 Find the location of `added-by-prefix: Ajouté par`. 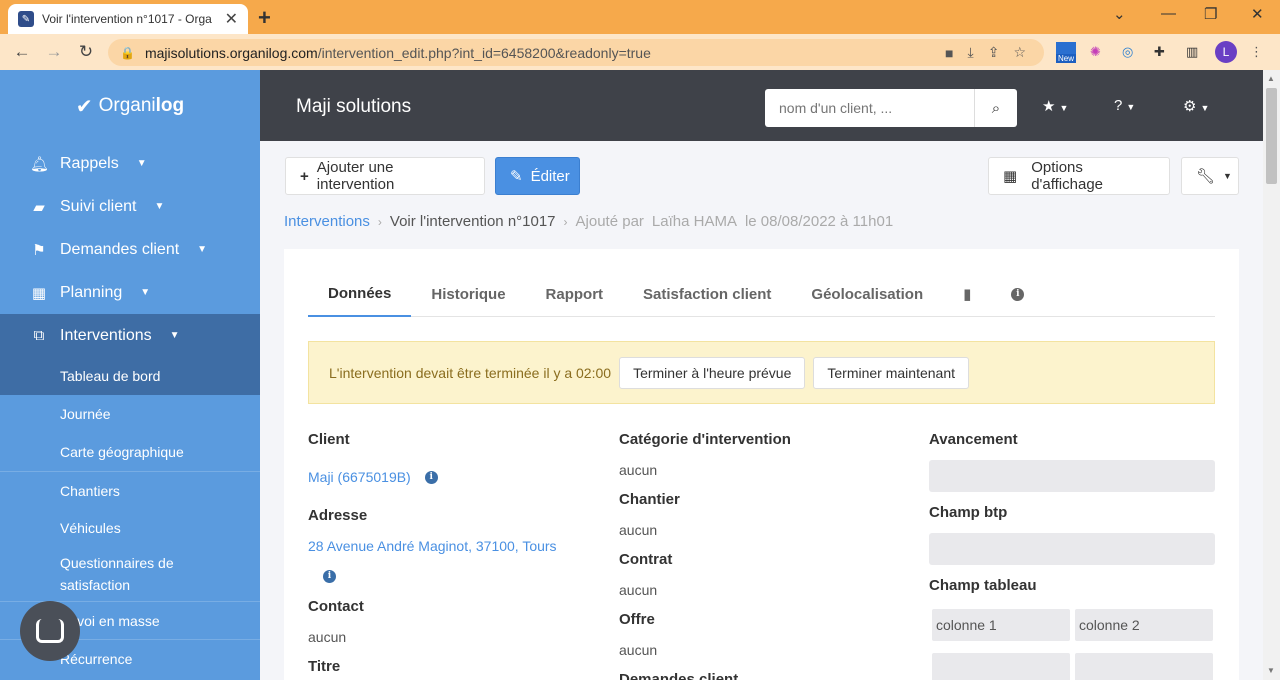

added-by-prefix: Ajouté par is located at coordinates (609, 221).